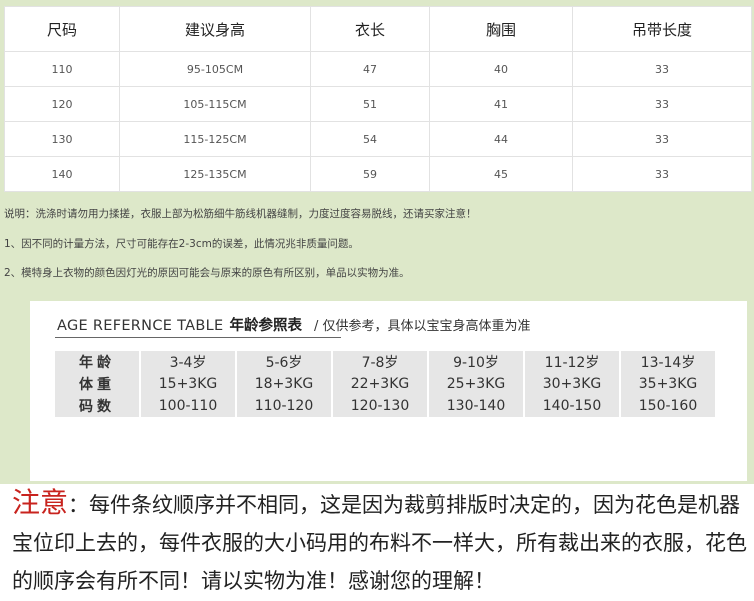 The image size is (754, 601). Describe the element at coordinates (284, 406) in the screenshot. I see `size-cell: 110-120` at that location.